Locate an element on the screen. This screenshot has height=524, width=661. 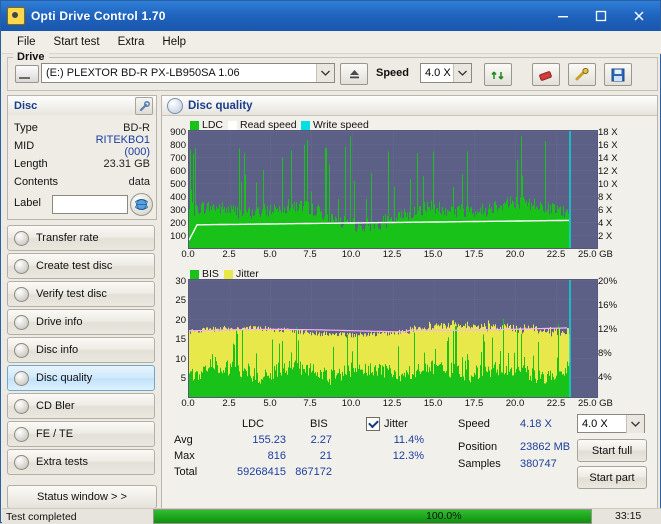
maximize-button is located at coordinates (601, 16).